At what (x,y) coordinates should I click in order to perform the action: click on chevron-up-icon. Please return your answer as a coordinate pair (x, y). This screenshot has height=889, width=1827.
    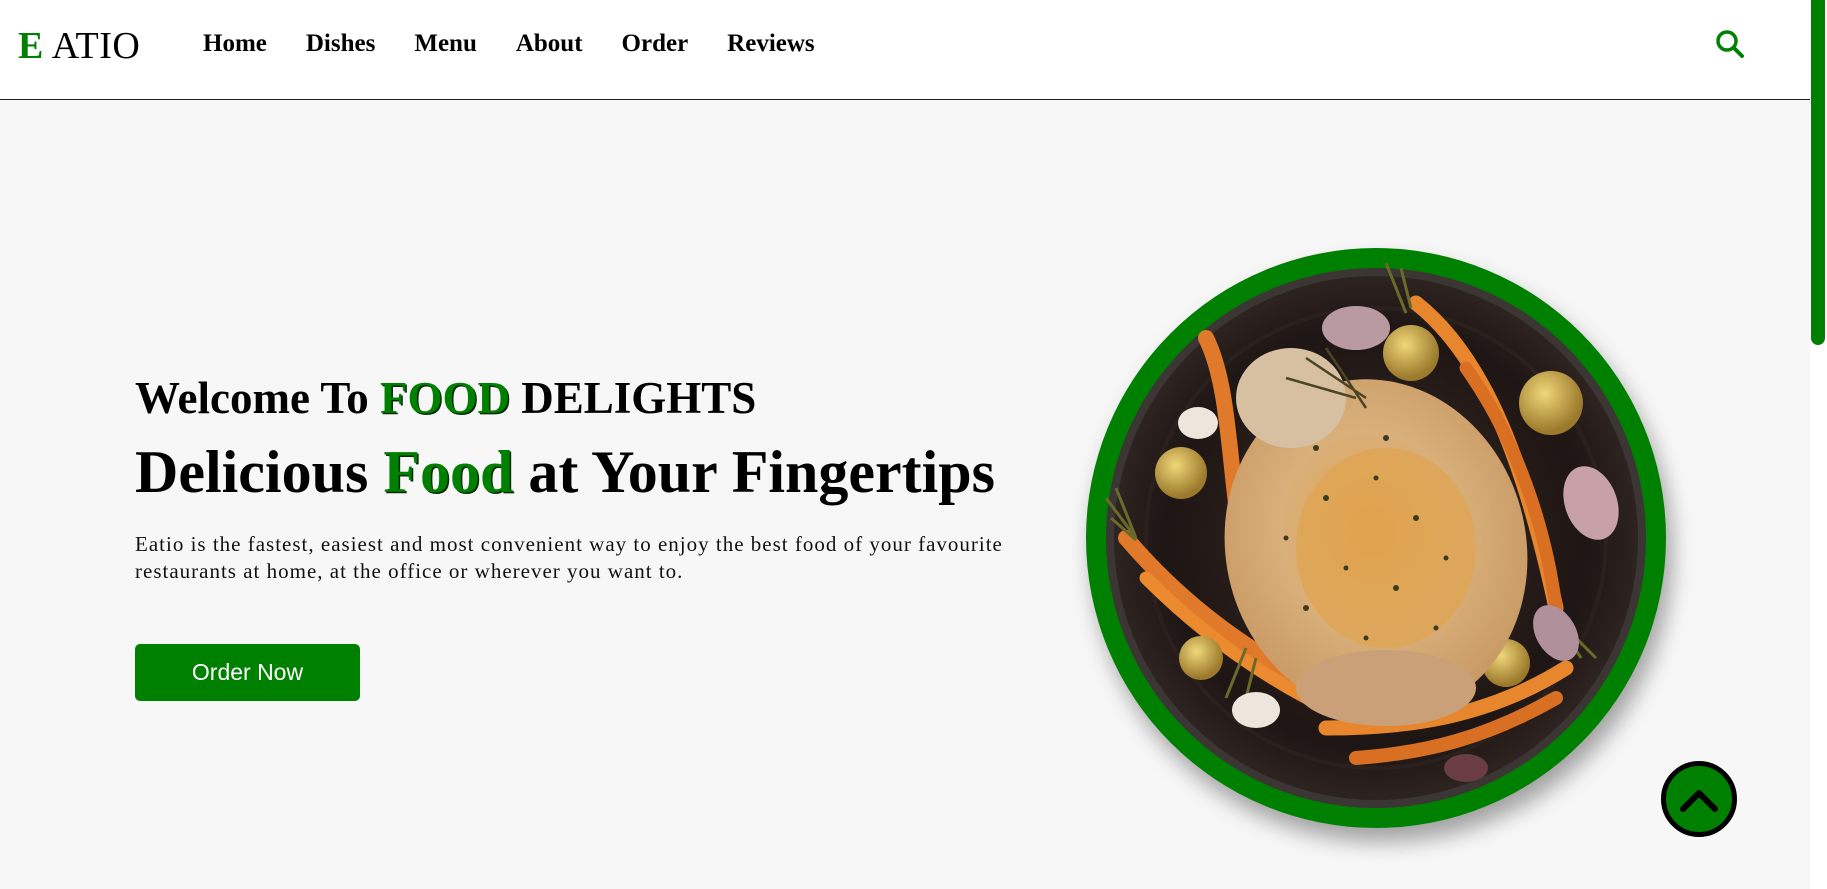
    Looking at the image, I should click on (1699, 801).